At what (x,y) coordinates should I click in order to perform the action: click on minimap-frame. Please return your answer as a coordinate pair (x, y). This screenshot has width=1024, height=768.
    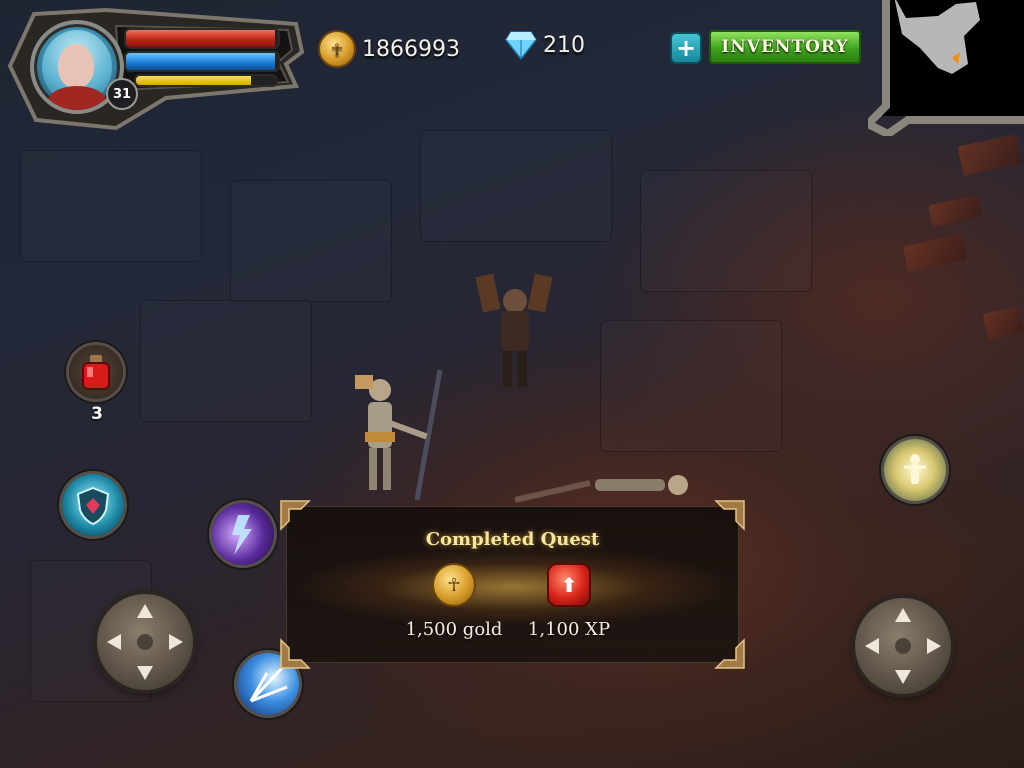
    Looking at the image, I should click on (946, 68).